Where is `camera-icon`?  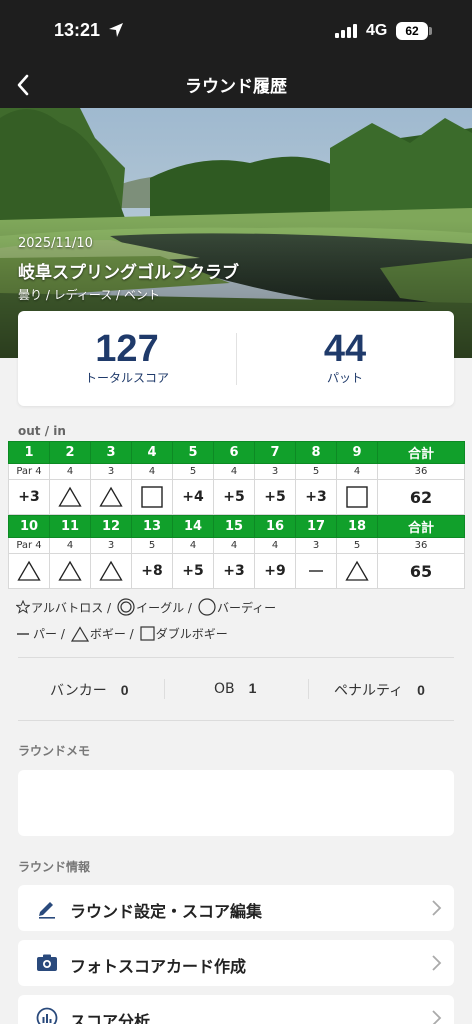
camera-icon is located at coordinates (47, 962).